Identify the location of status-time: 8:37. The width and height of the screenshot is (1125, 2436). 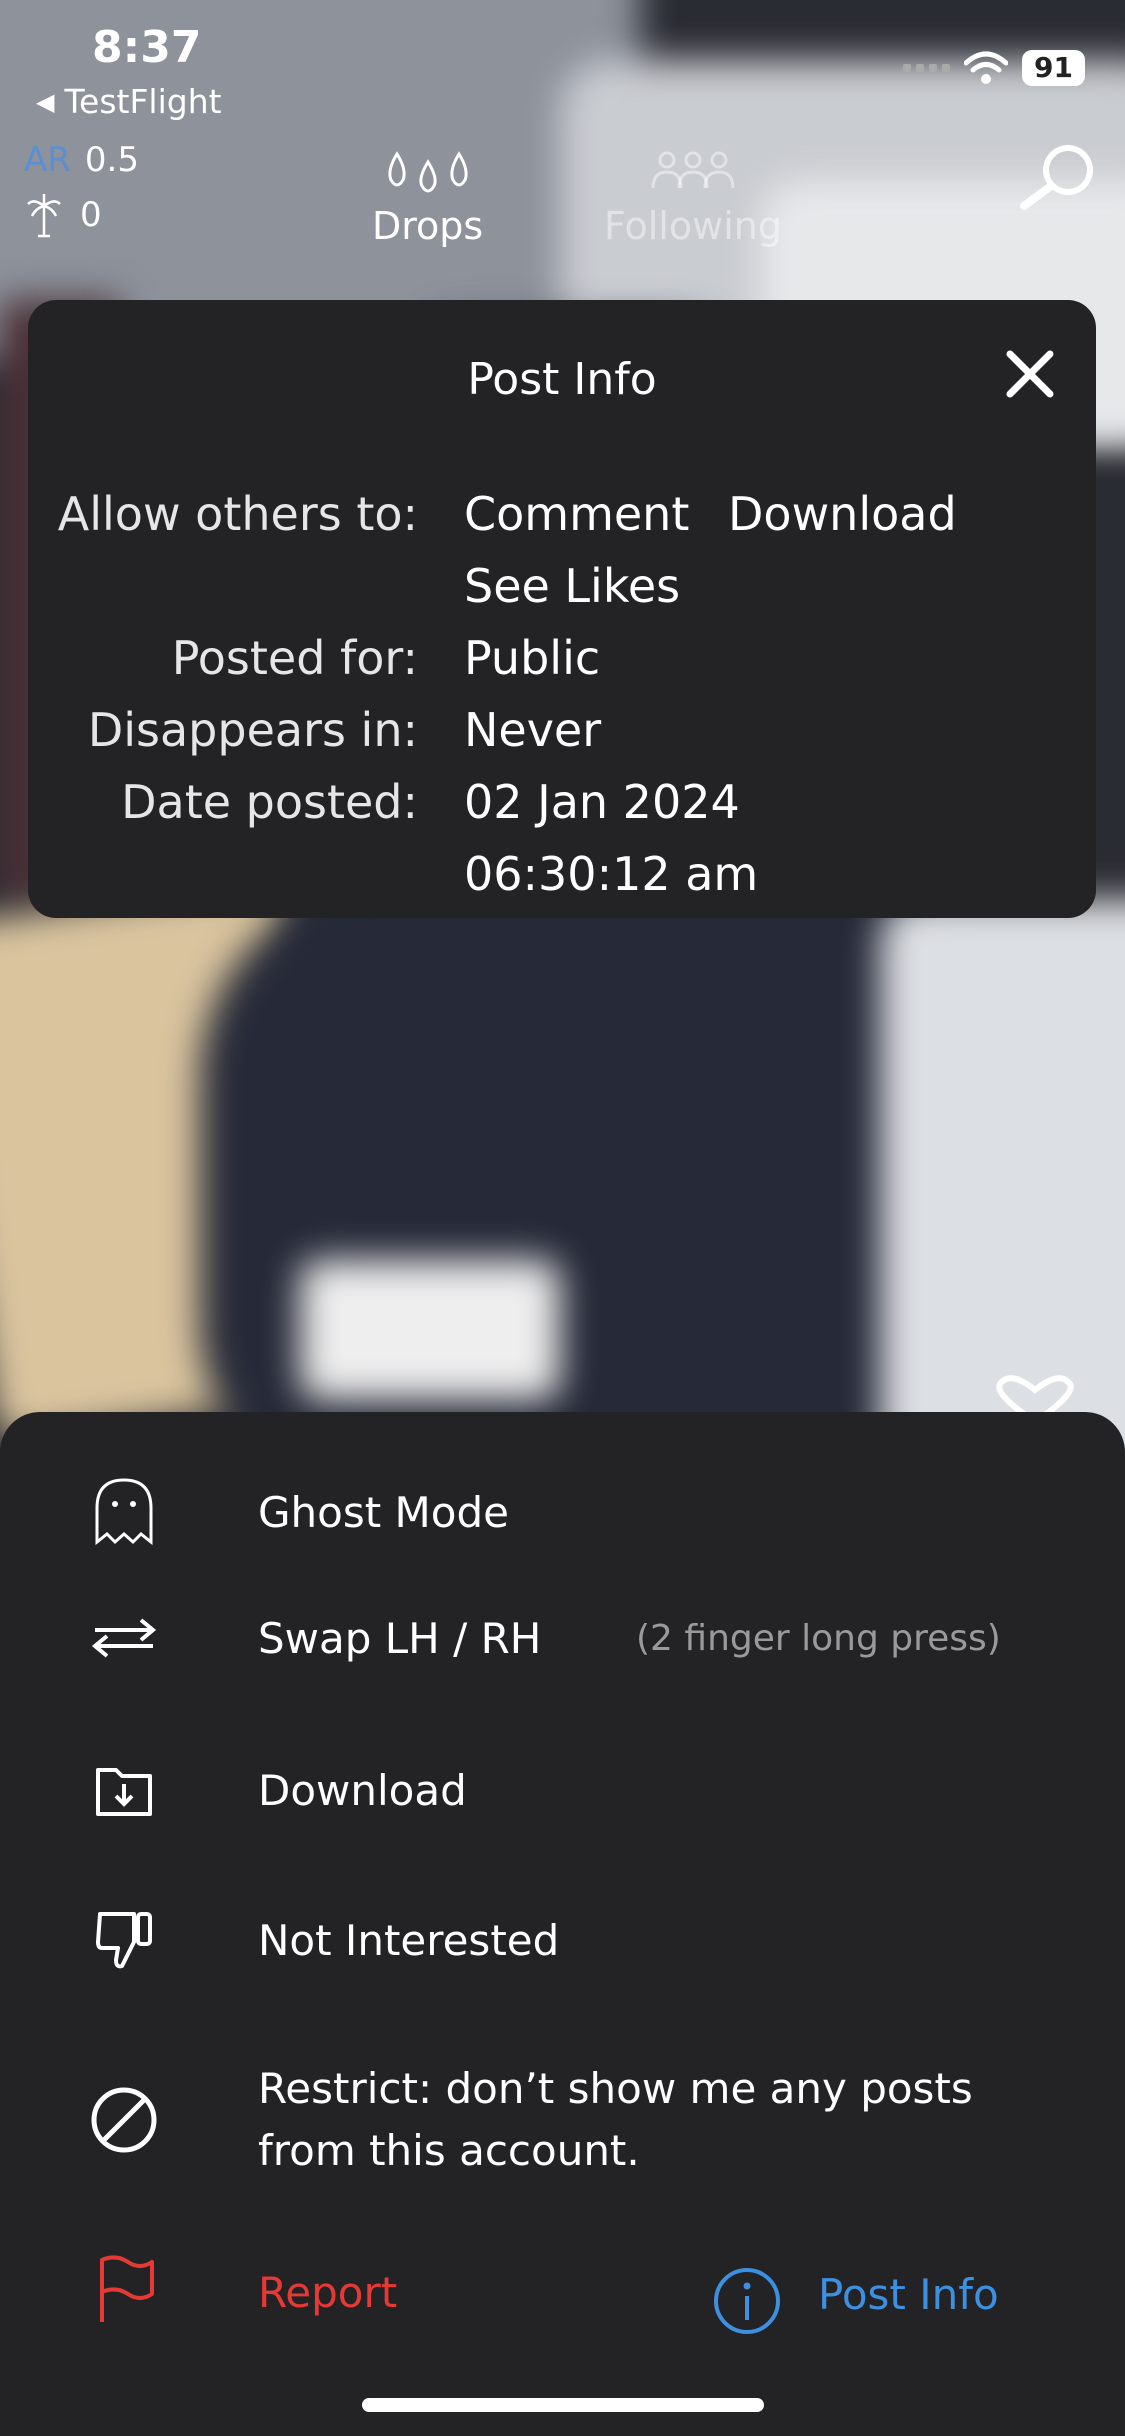
(147, 47).